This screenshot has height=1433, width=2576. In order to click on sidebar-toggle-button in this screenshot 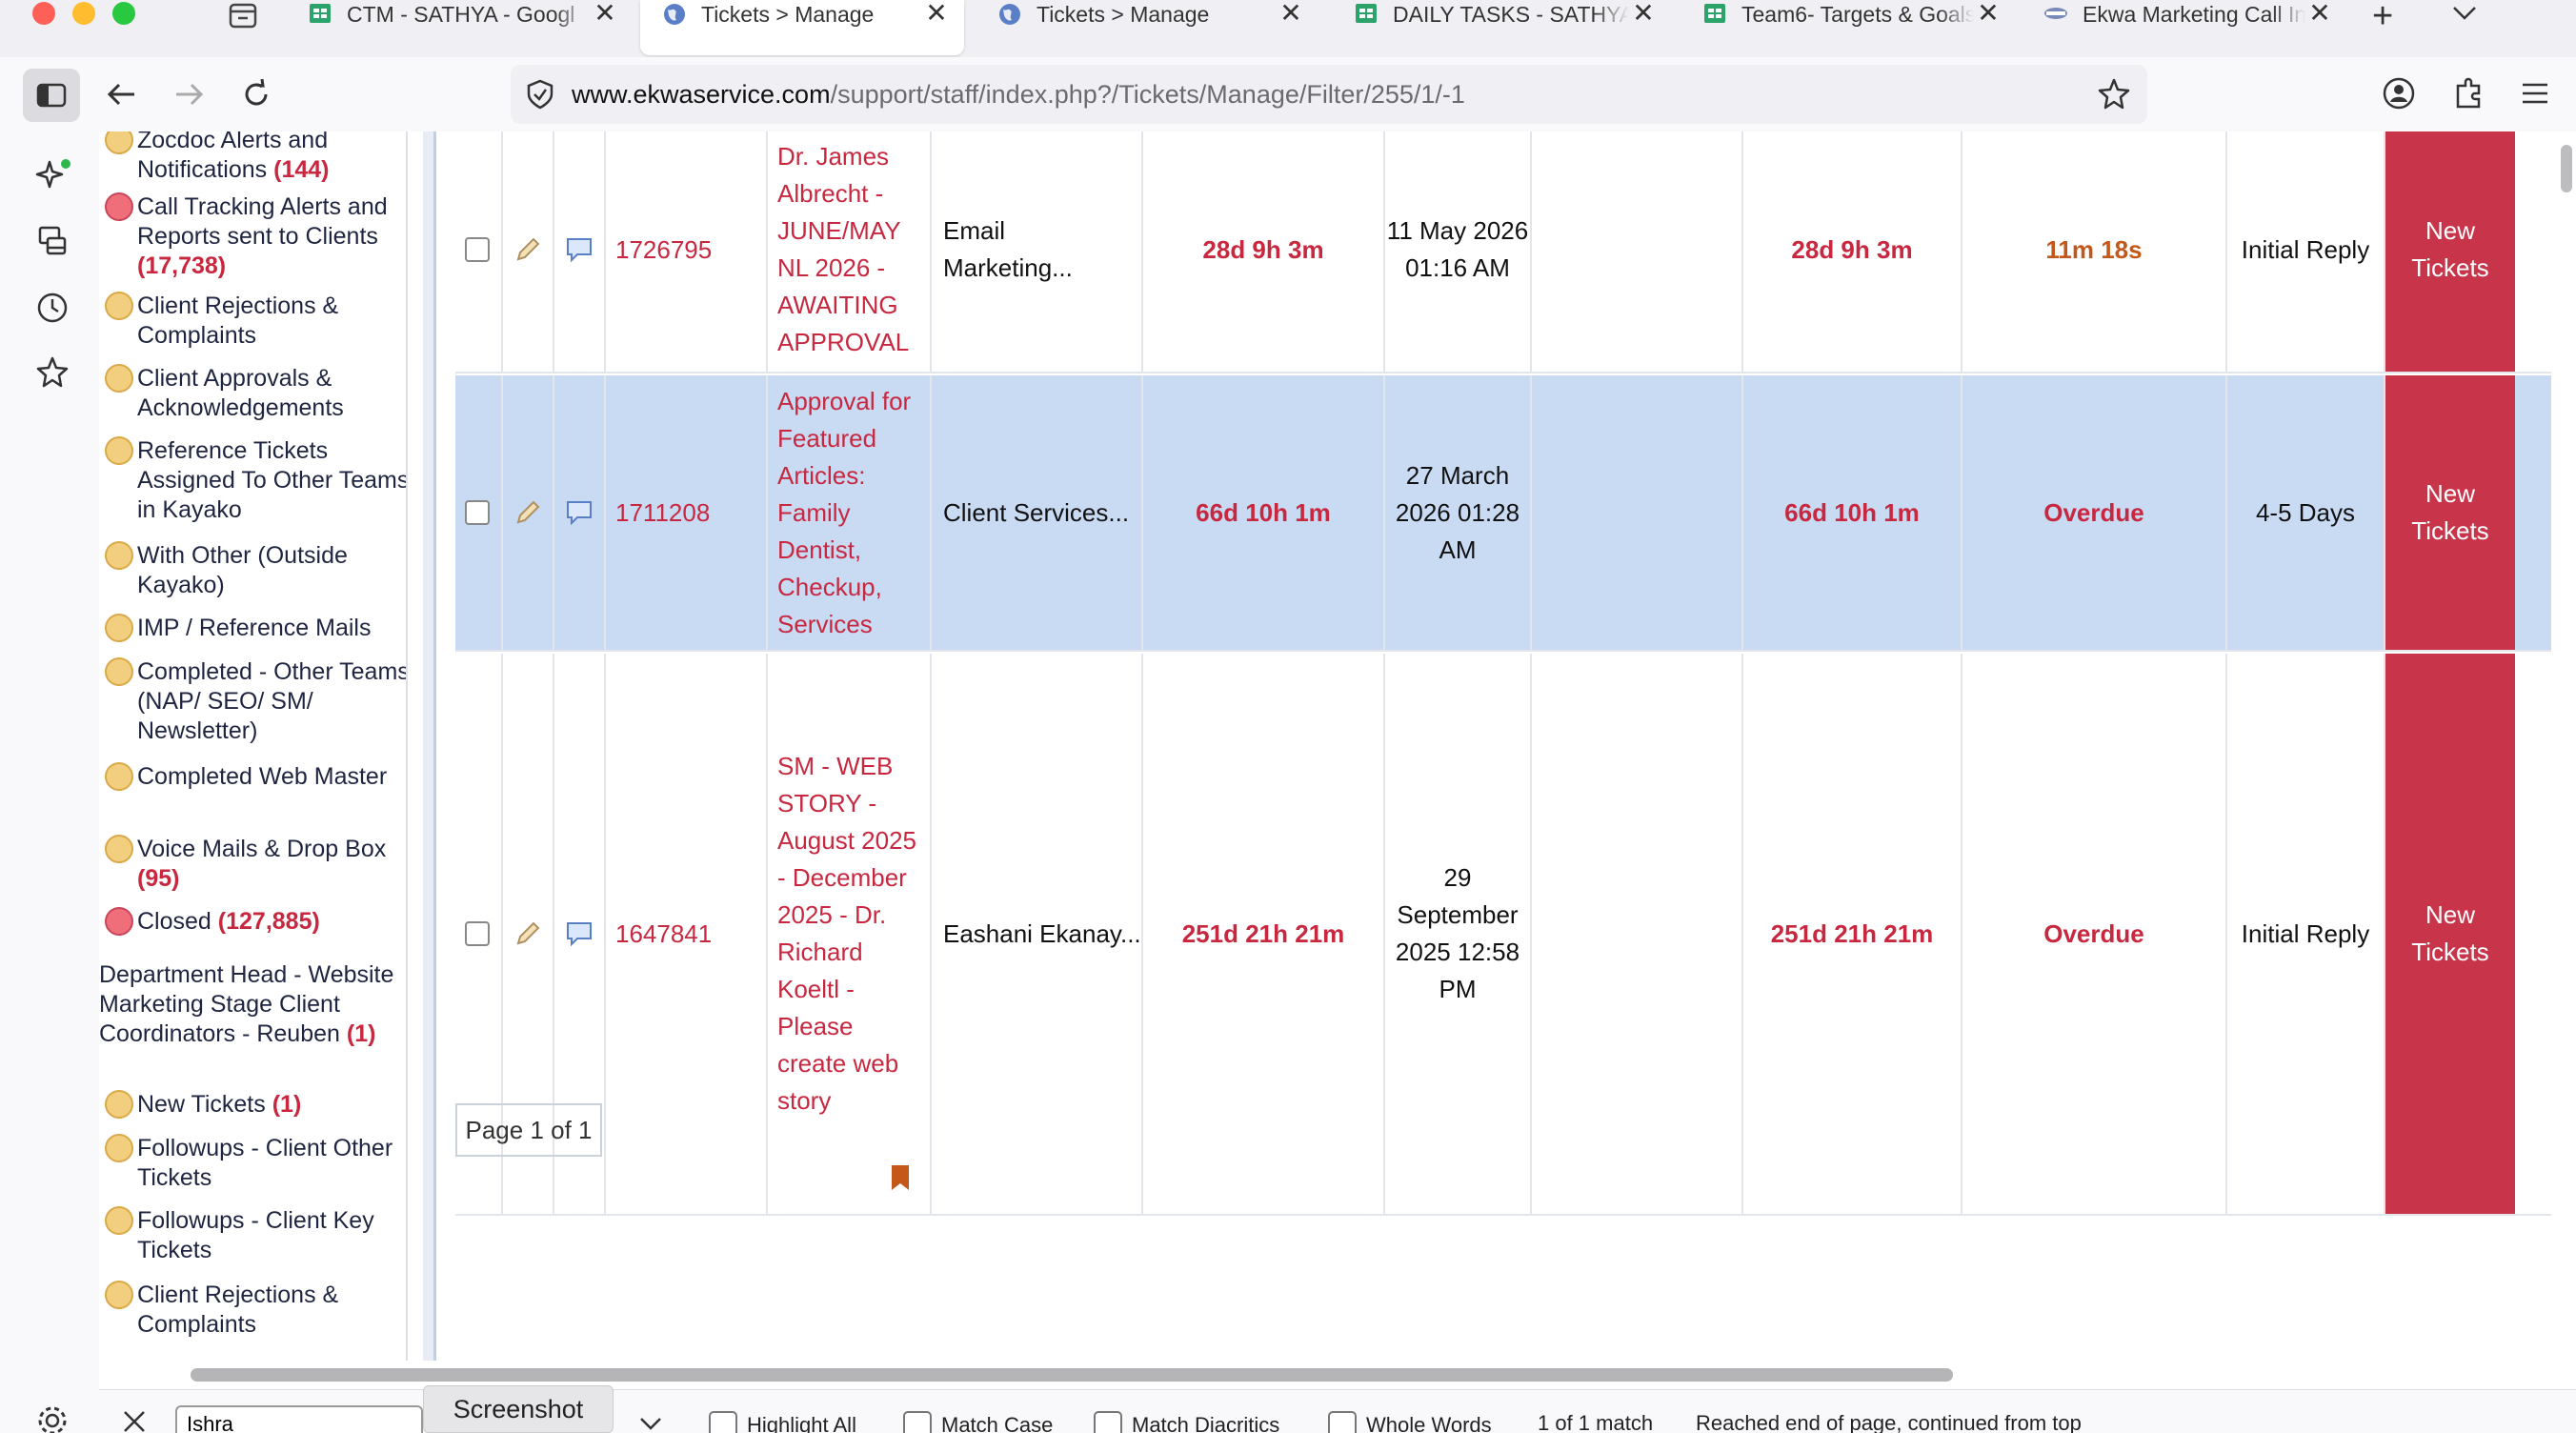, I will do `click(51, 95)`.